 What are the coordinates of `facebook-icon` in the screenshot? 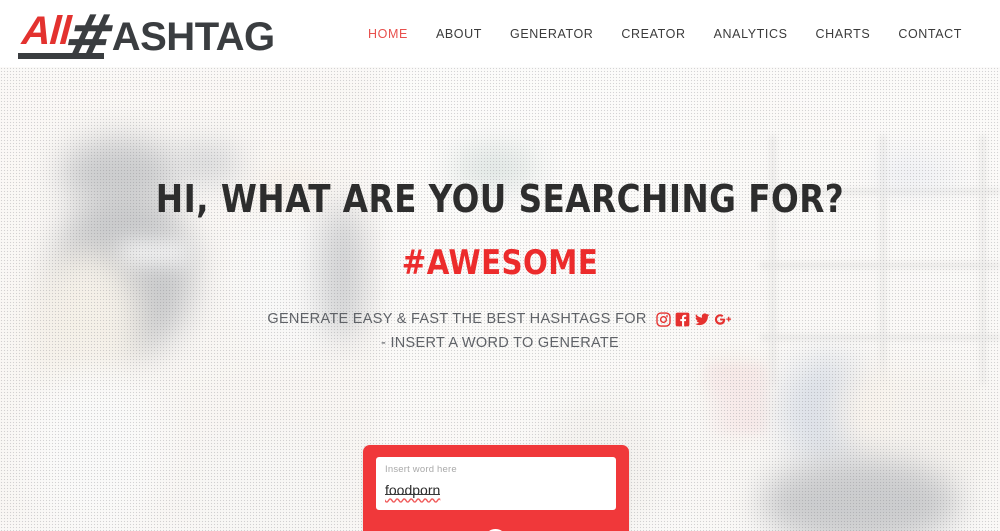 It's located at (682, 319).